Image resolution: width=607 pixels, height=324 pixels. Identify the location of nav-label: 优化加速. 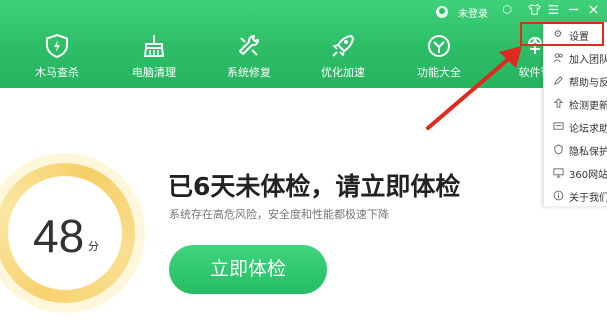
(343, 72).